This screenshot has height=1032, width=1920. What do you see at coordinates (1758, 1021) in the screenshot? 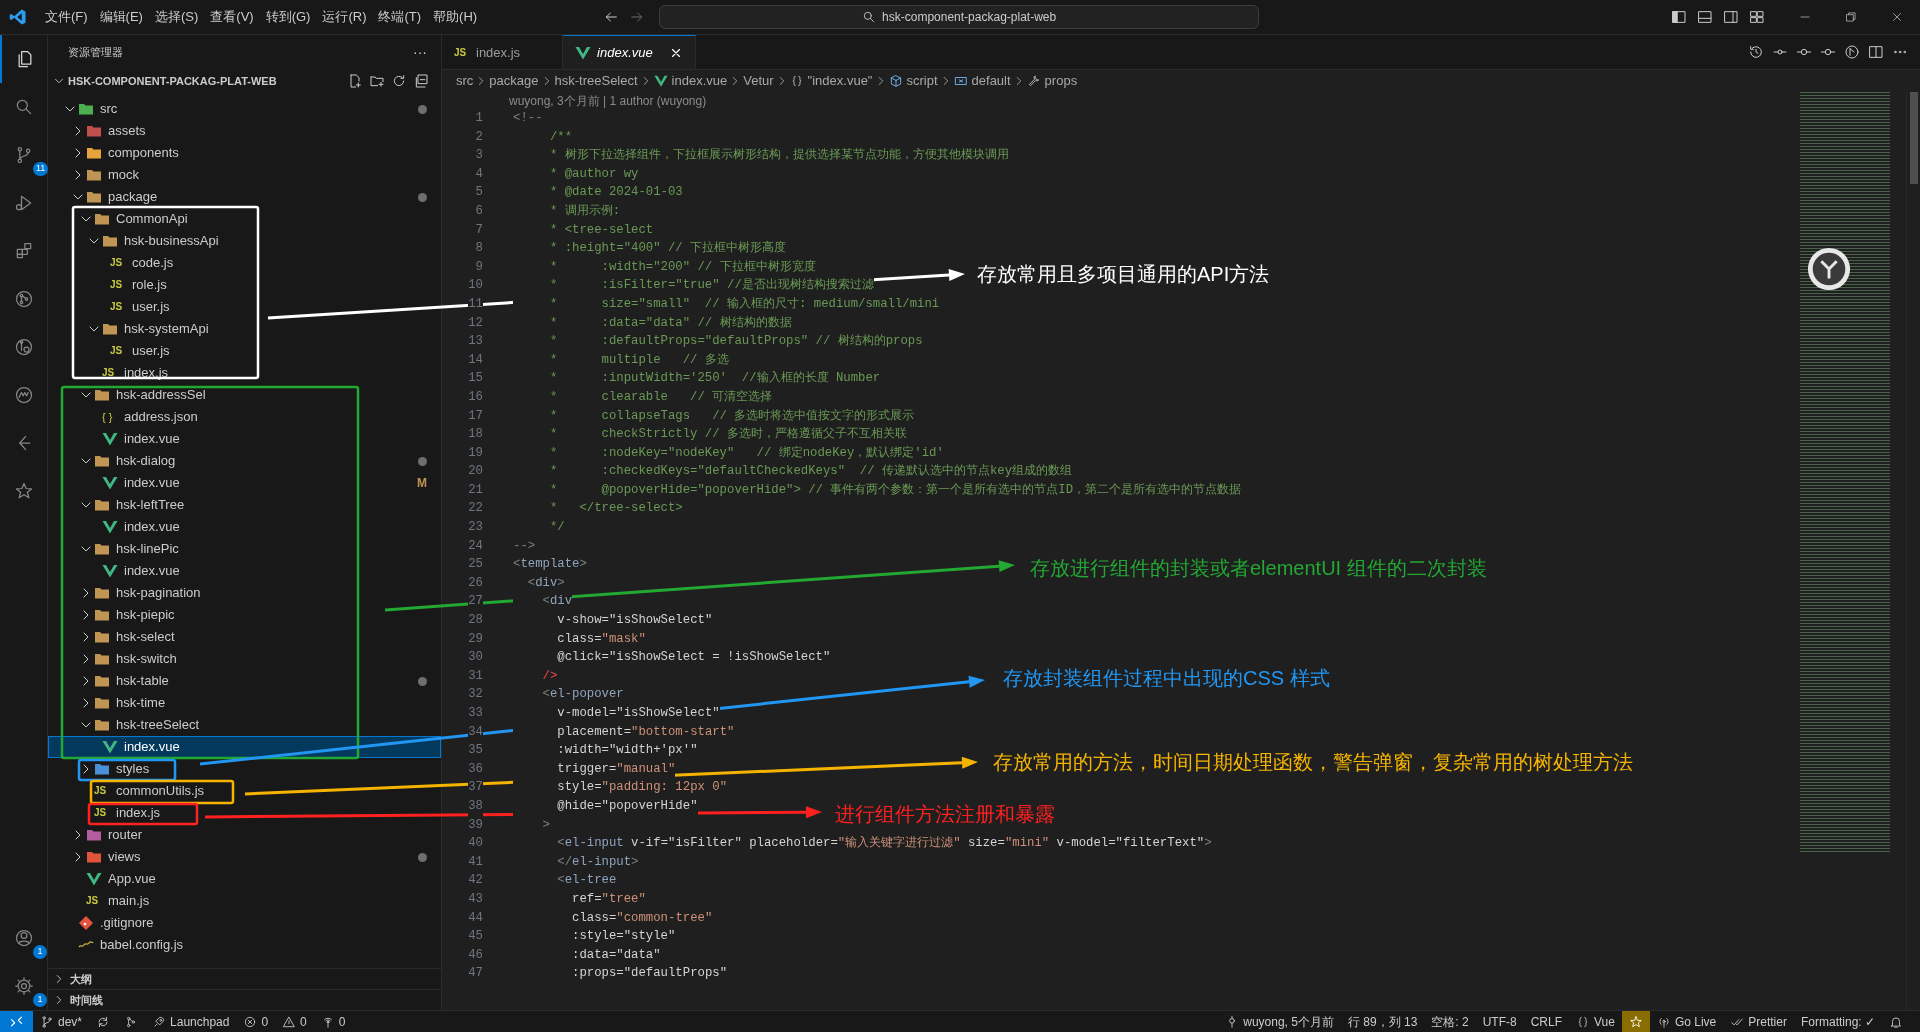
I see `status-item: Prettier` at bounding box center [1758, 1021].